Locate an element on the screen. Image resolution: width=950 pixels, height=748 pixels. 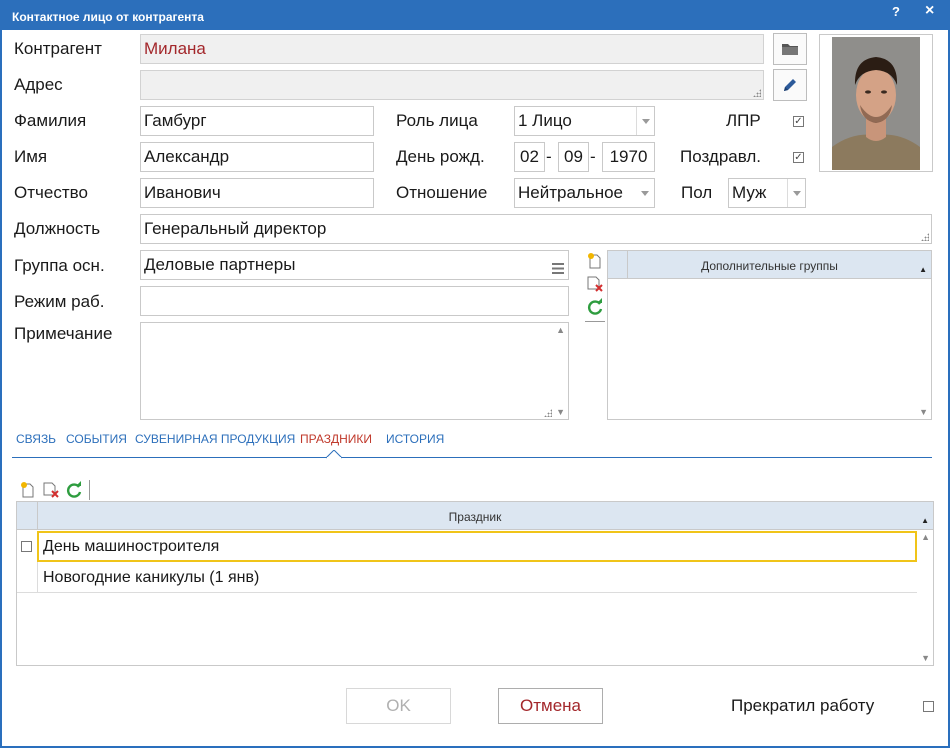
work-mode-field is located at coordinates (354, 301).